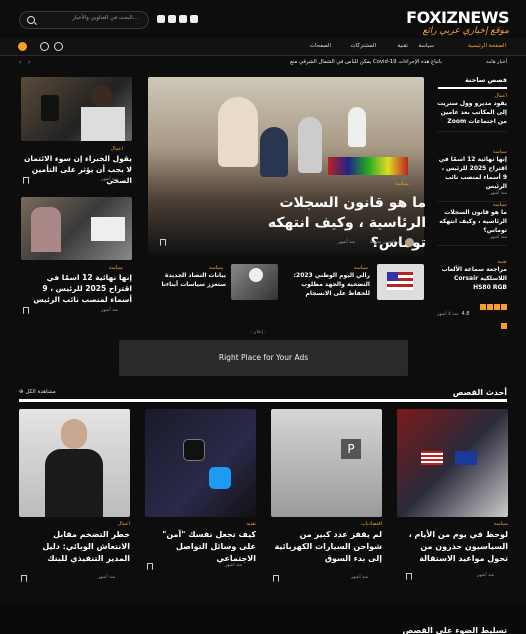 This screenshot has width=526, height=634. I want to click on sidebar-heading: قصص ساخنة, so click(486, 80).